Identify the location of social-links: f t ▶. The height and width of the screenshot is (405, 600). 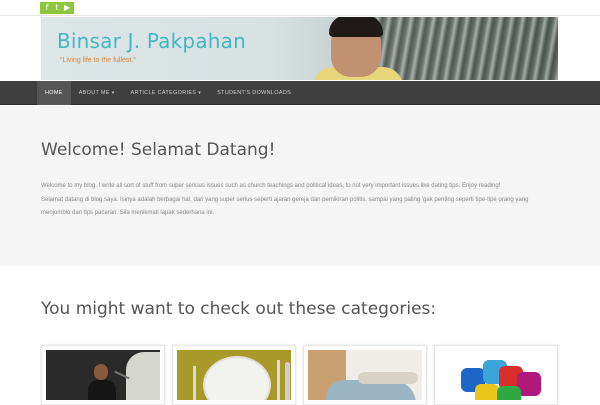
(57, 8).